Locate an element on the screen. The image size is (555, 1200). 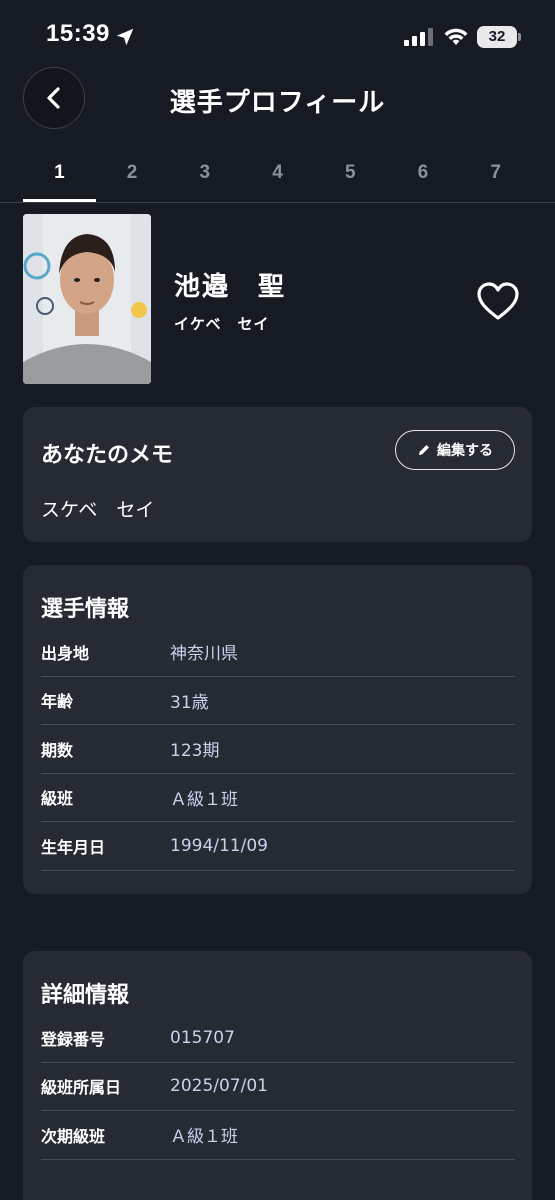
tabs-divider is located at coordinates (277, 202).